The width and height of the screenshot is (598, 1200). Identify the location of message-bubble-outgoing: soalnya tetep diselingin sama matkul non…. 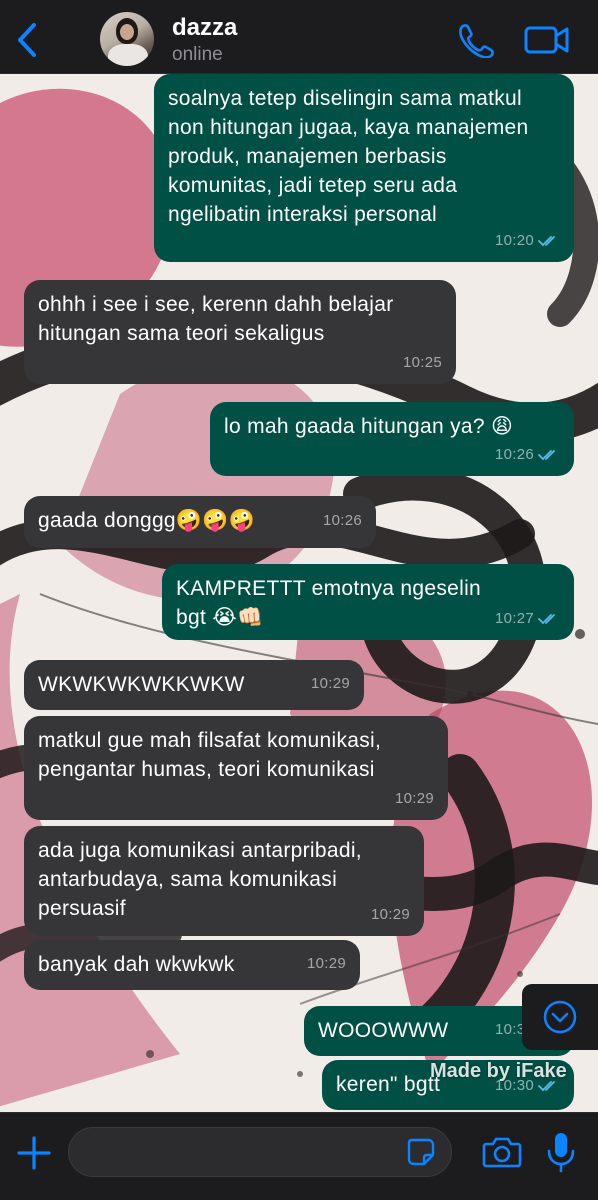
(364, 168).